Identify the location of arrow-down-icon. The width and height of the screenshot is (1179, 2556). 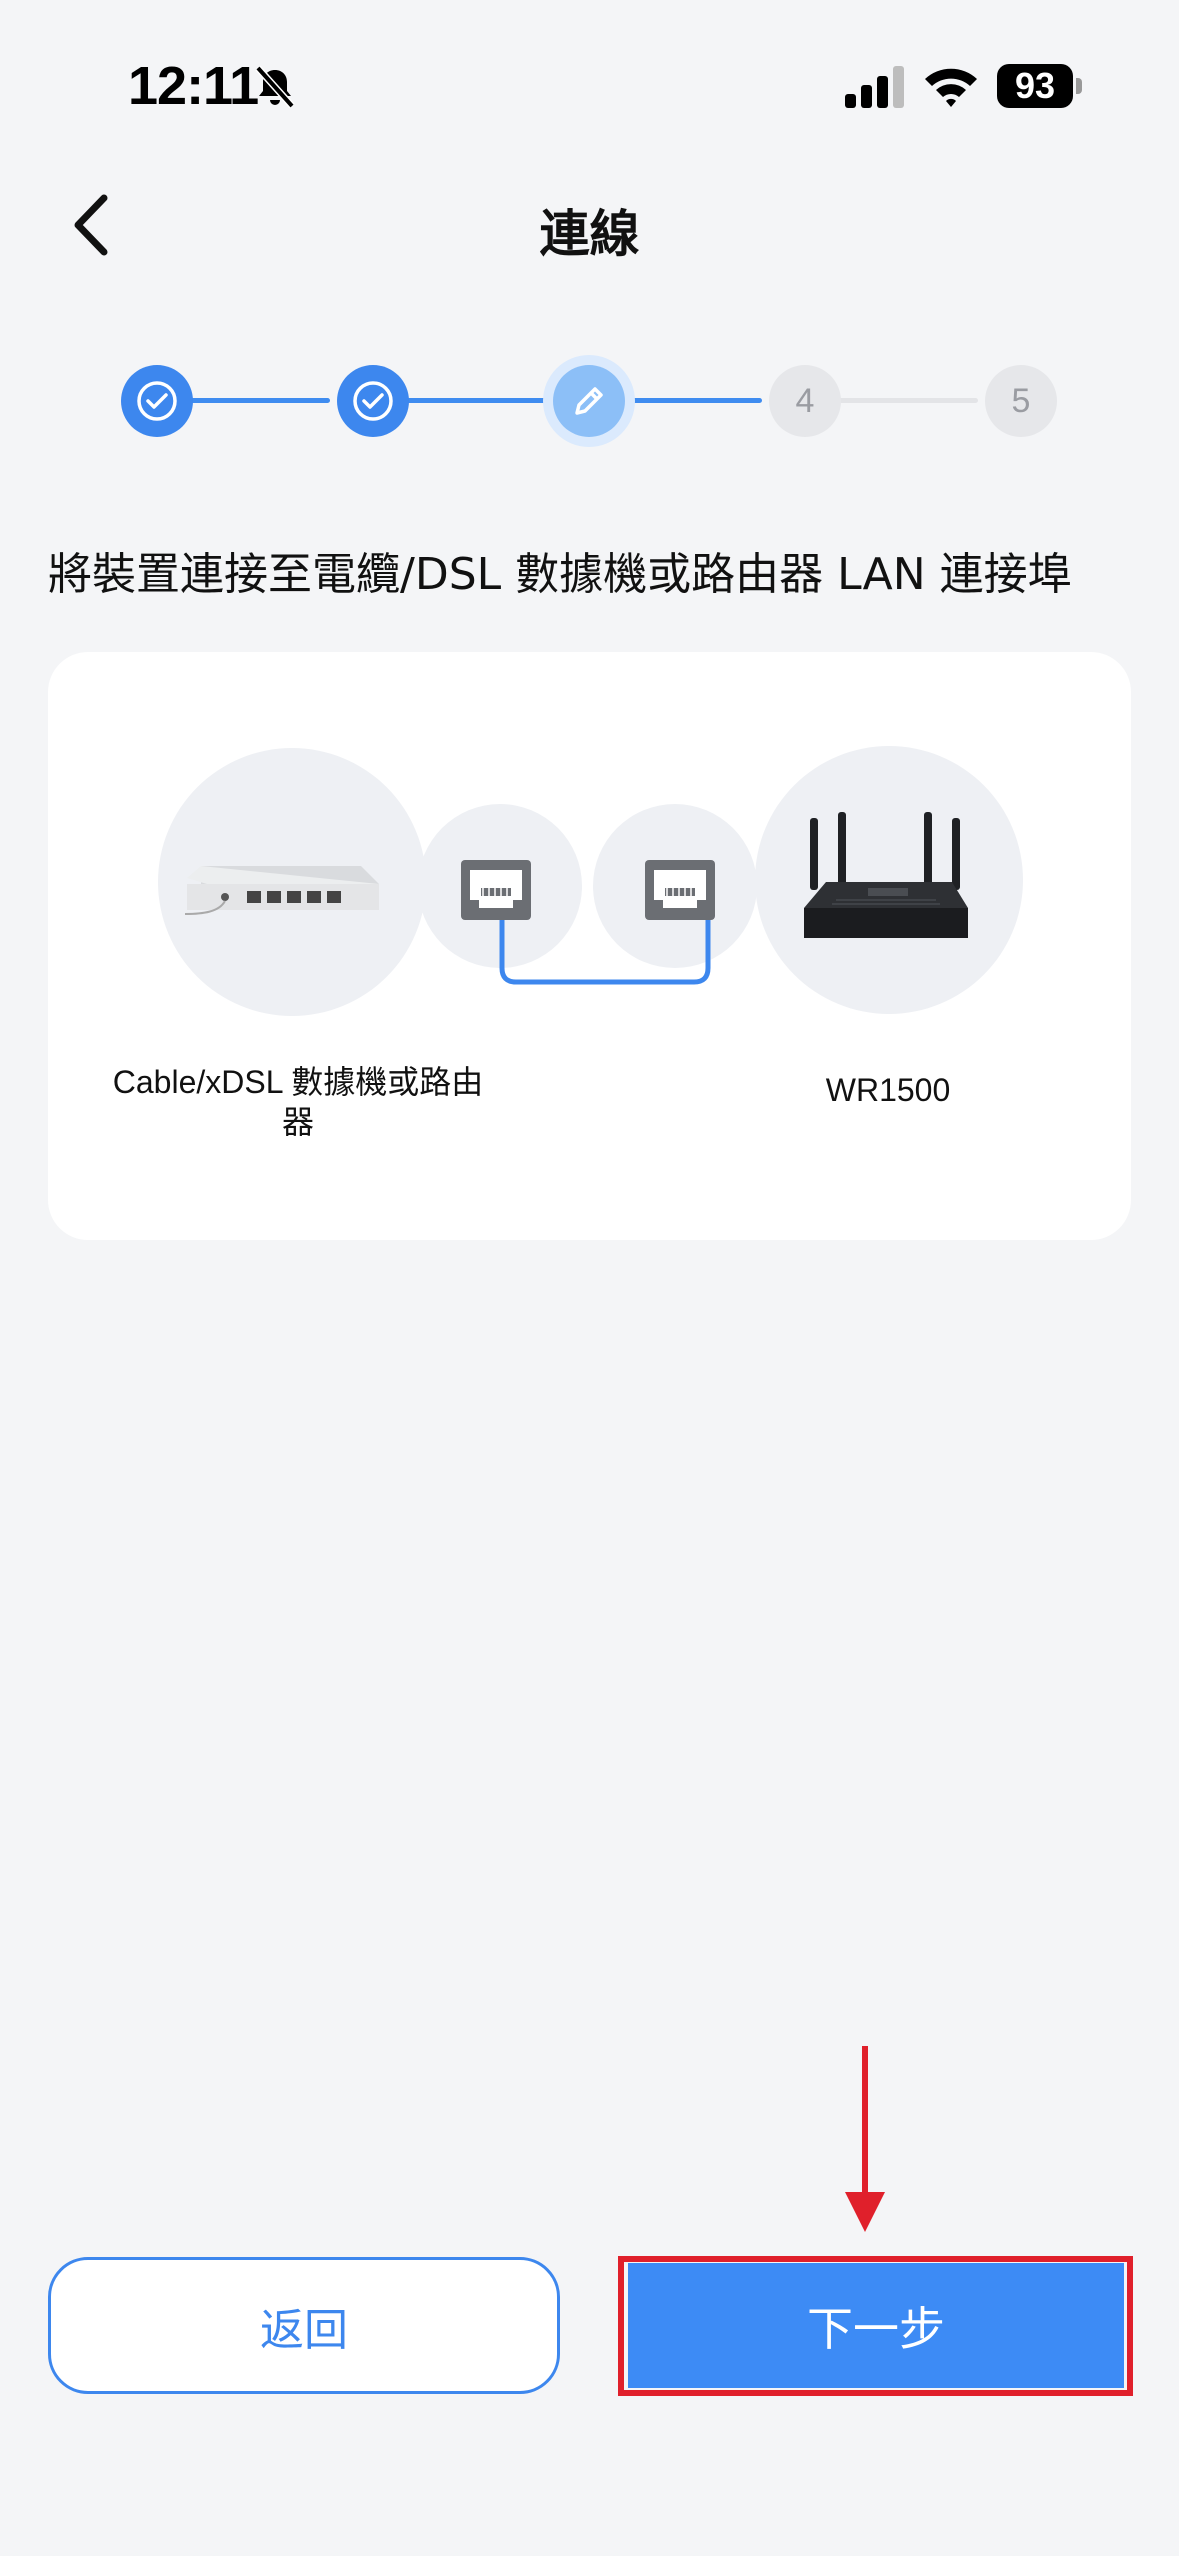
(865, 2139).